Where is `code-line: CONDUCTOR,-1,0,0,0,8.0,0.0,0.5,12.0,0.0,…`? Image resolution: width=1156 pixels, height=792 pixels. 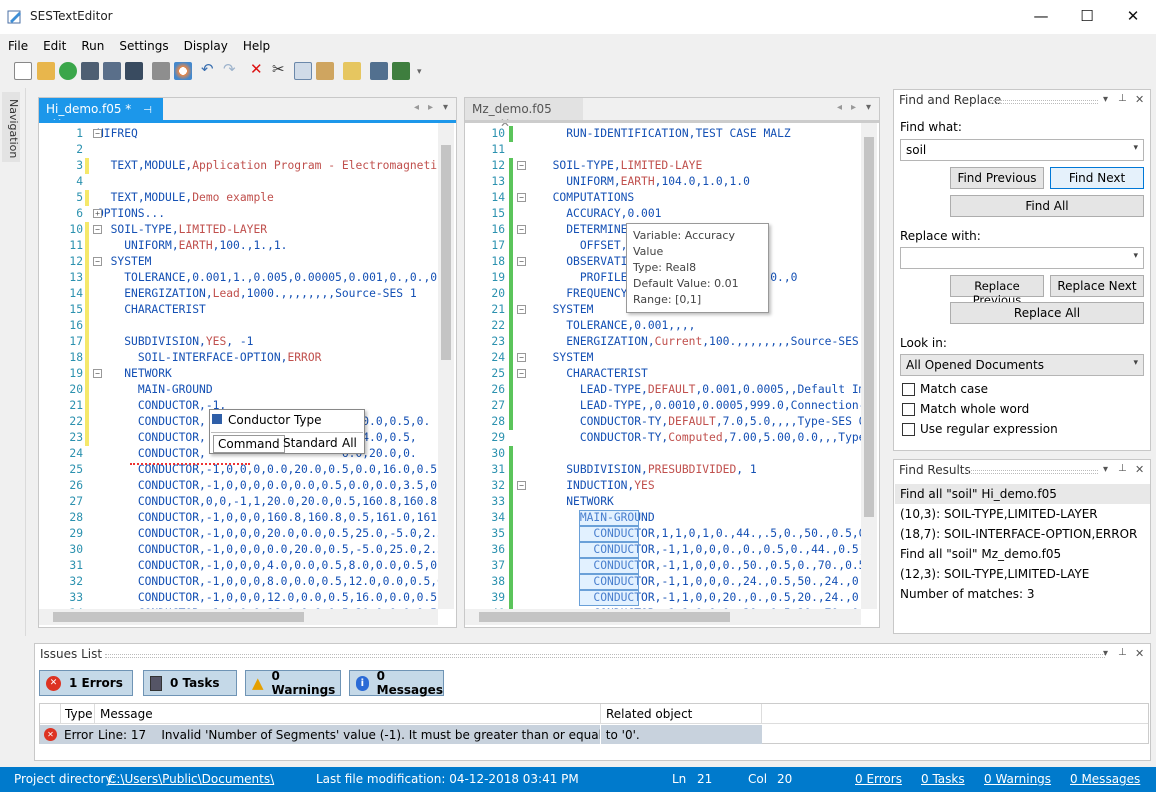 code-line: CONDUCTOR,-1,0,0,0,8.0,0.0,0.5,12.0,0.0,… is located at coordinates (267, 582).